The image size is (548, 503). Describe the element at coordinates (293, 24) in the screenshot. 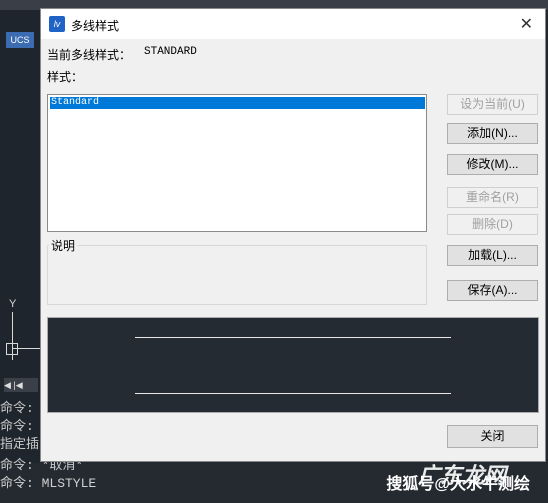

I see `title-bar: lv 多线样式 ✕` at that location.